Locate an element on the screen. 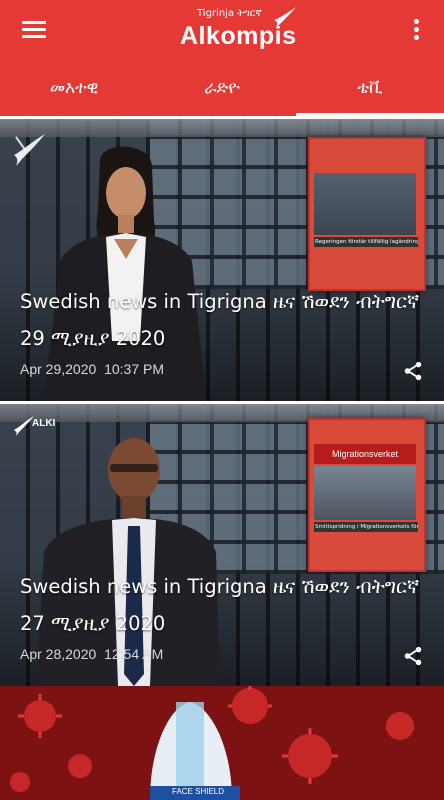 This screenshot has width=444, height=800. menu-icon is located at coordinates (35, 30).